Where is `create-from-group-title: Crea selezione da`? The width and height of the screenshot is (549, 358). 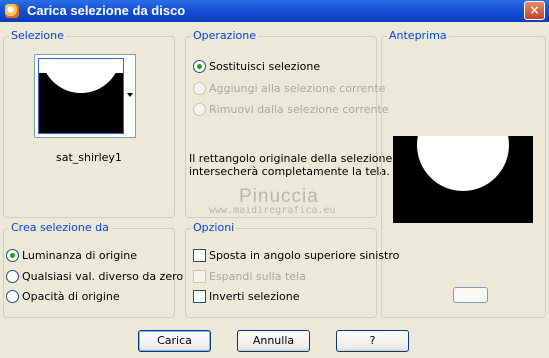 create-from-group-title: Crea selezione da is located at coordinates (60, 228).